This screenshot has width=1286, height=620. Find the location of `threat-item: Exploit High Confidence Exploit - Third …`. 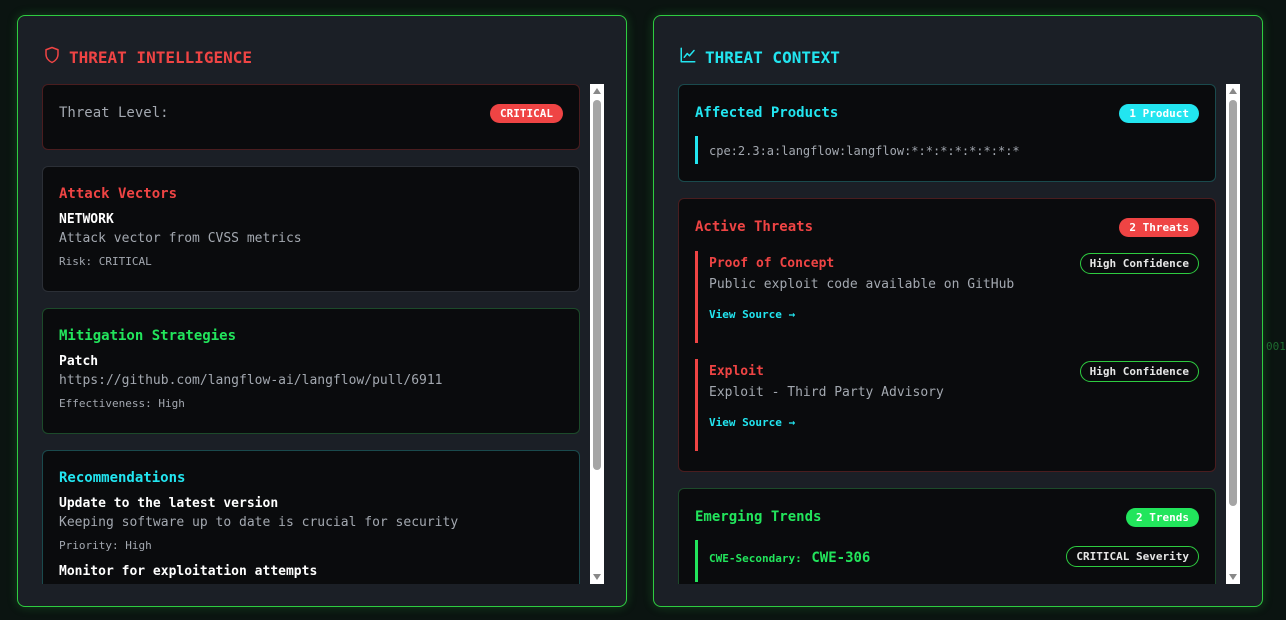

threat-item: Exploit High Confidence Exploit - Third … is located at coordinates (947, 405).